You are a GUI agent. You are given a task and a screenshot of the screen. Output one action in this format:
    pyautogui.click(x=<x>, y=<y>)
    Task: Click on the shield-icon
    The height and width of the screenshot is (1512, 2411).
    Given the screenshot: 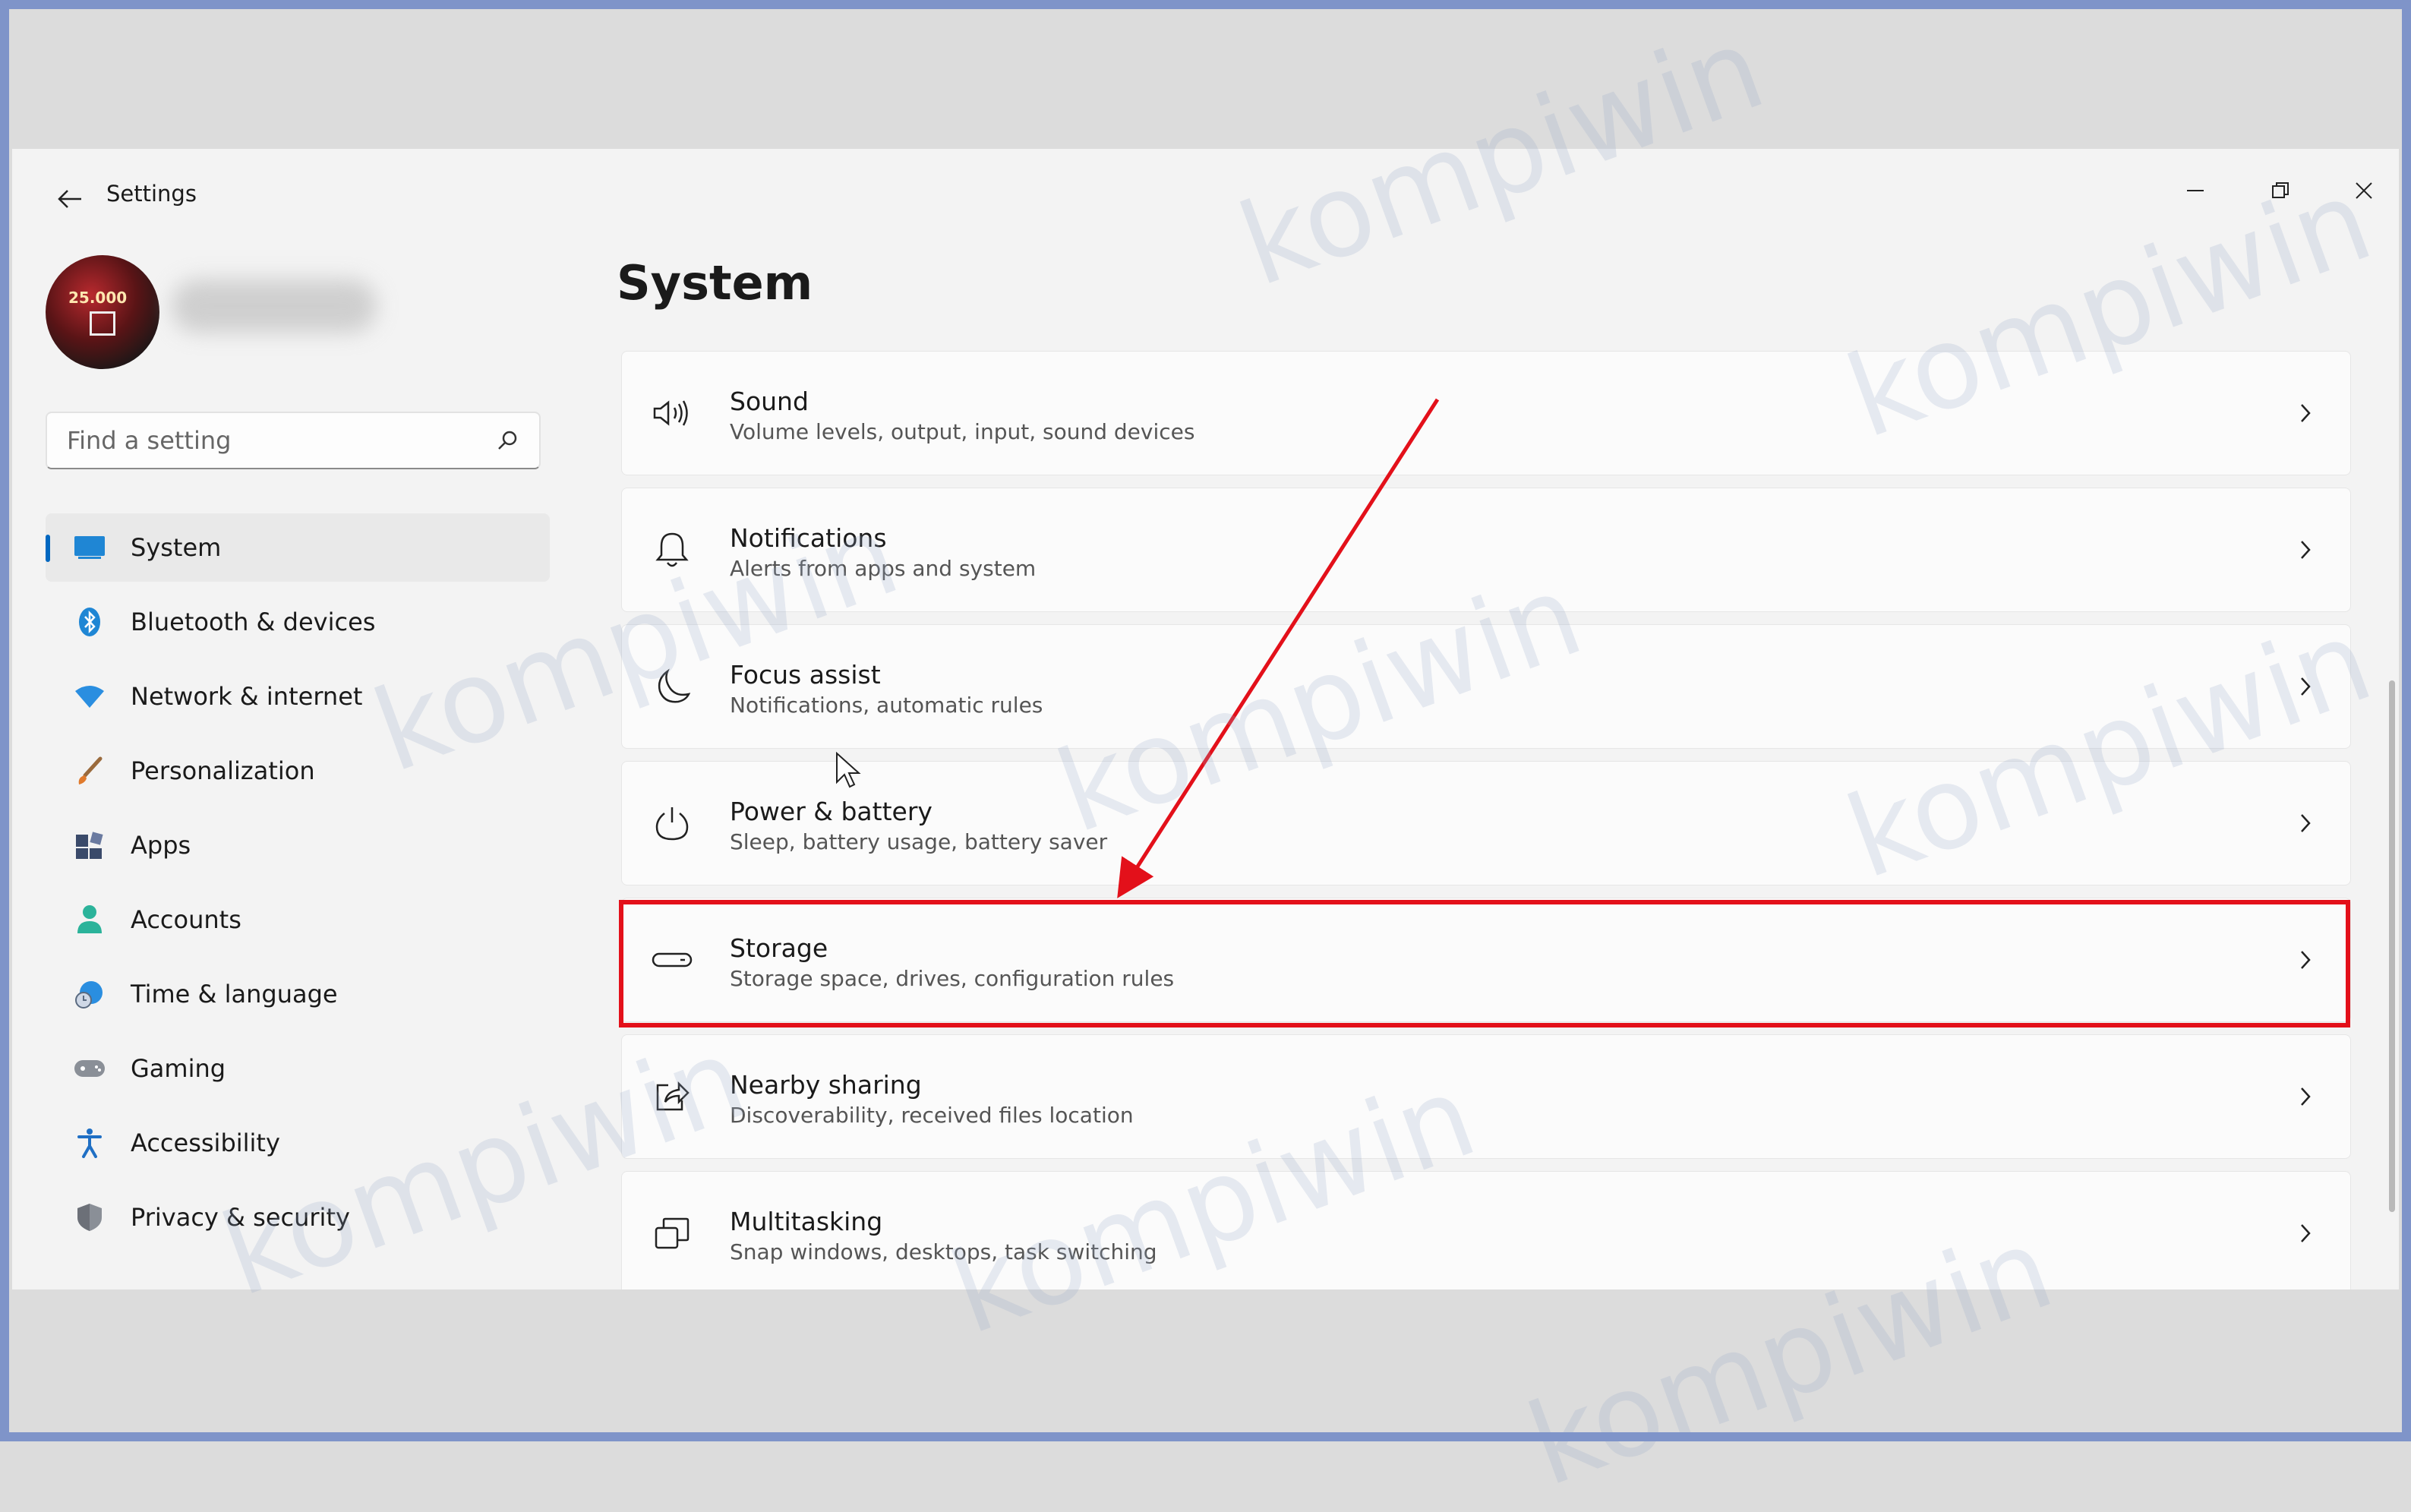 What is the action you would take?
    pyautogui.click(x=89, y=1217)
    